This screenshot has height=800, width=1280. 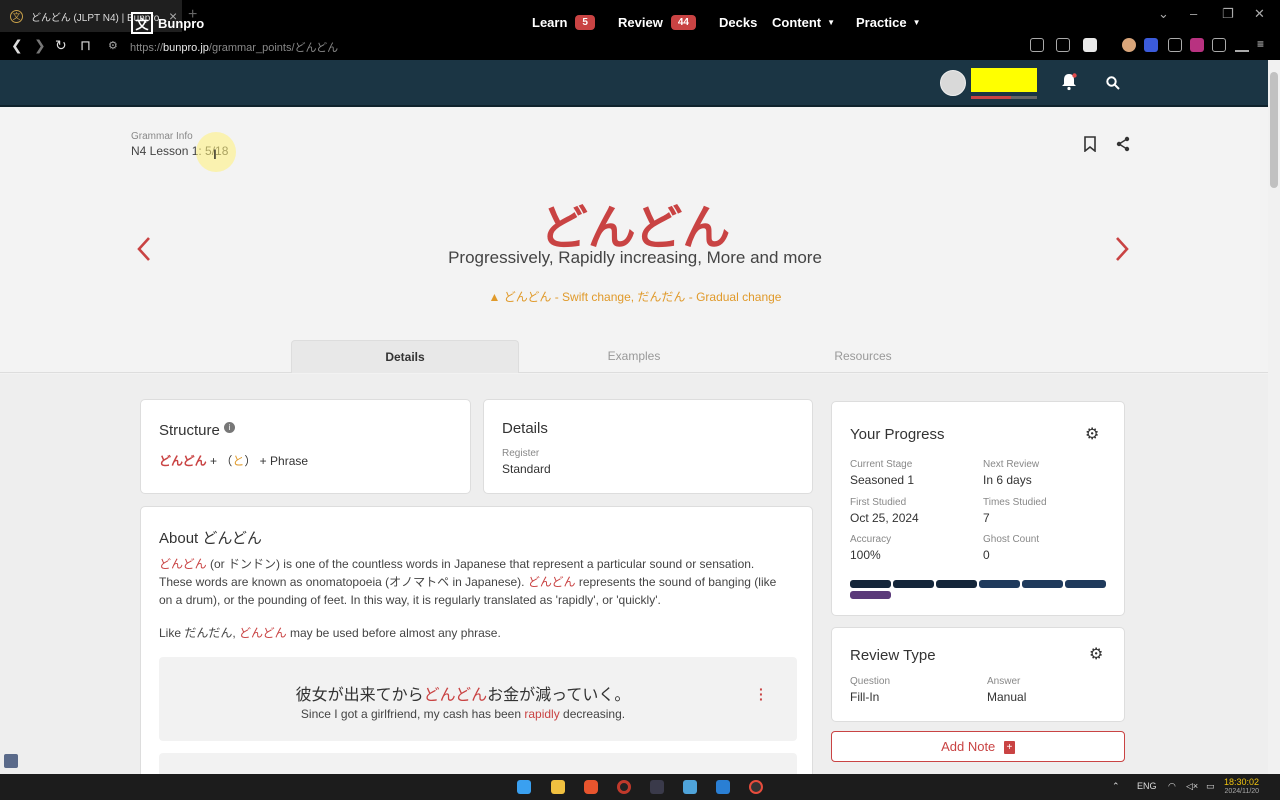 What do you see at coordinates (986, 555) in the screenshot?
I see `ghost-count-value: 0` at bounding box center [986, 555].